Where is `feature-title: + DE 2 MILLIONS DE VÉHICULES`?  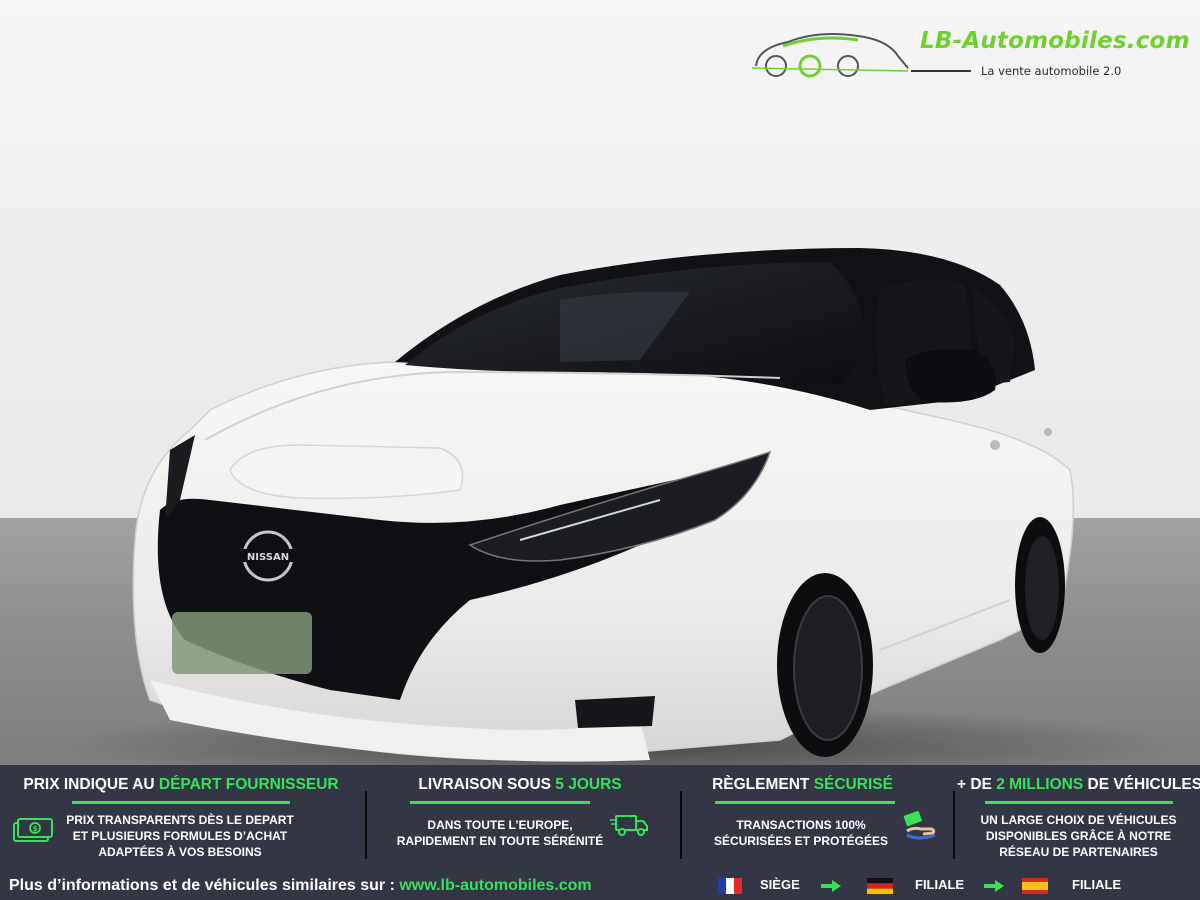
feature-title: + DE 2 MILLIONS DE VÉHICULES is located at coordinates (1078, 784).